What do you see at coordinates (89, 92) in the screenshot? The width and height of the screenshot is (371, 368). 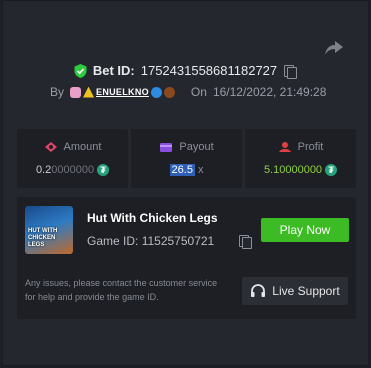 I see `emoji-alert-icon` at bounding box center [89, 92].